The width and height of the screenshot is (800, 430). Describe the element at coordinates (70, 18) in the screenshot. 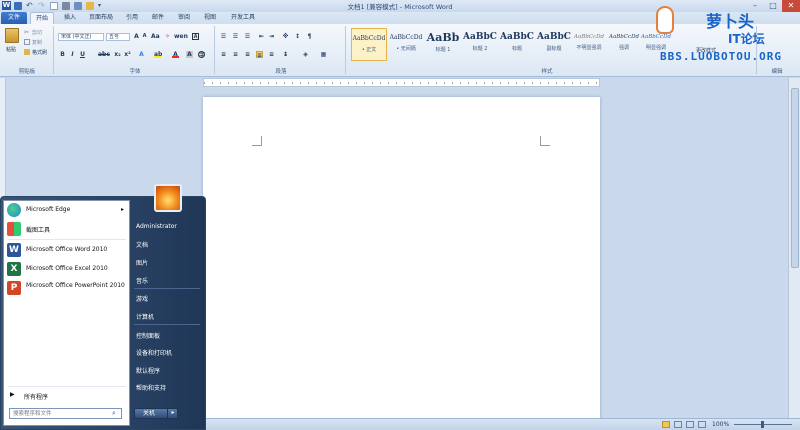

I see `tab-insert: 插入` at that location.